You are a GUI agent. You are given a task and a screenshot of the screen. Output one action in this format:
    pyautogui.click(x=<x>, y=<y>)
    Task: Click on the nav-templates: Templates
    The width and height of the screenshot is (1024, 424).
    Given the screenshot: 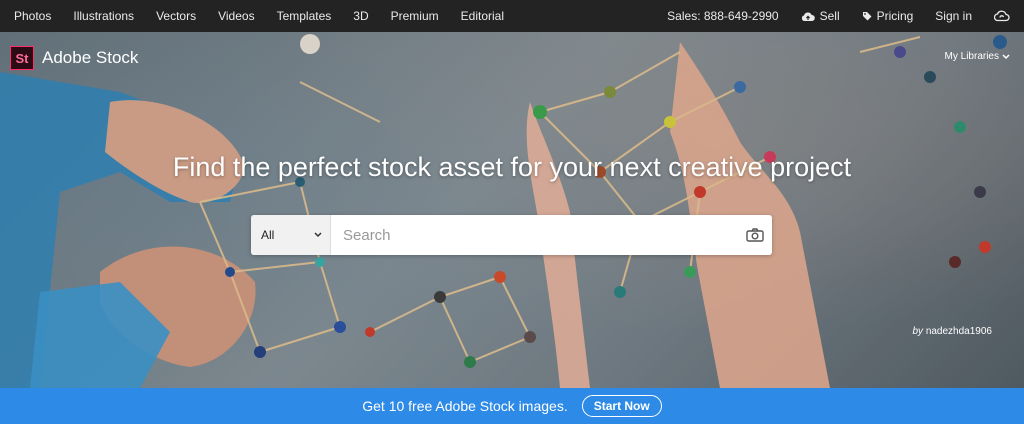 What is the action you would take?
    pyautogui.click(x=304, y=16)
    